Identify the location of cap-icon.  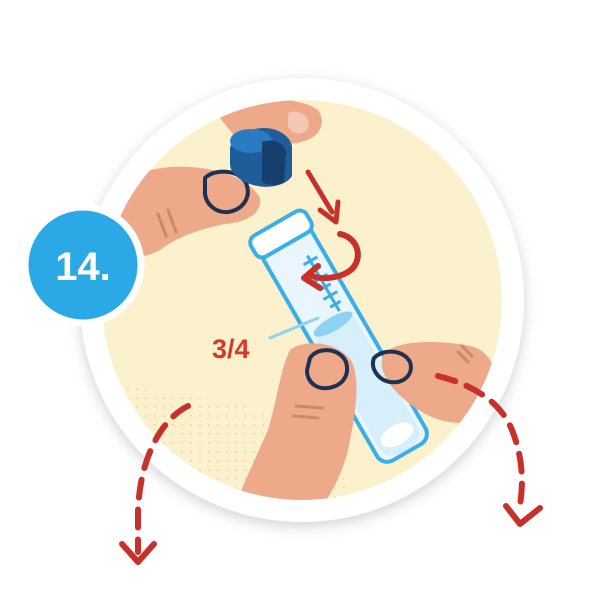
(261, 157).